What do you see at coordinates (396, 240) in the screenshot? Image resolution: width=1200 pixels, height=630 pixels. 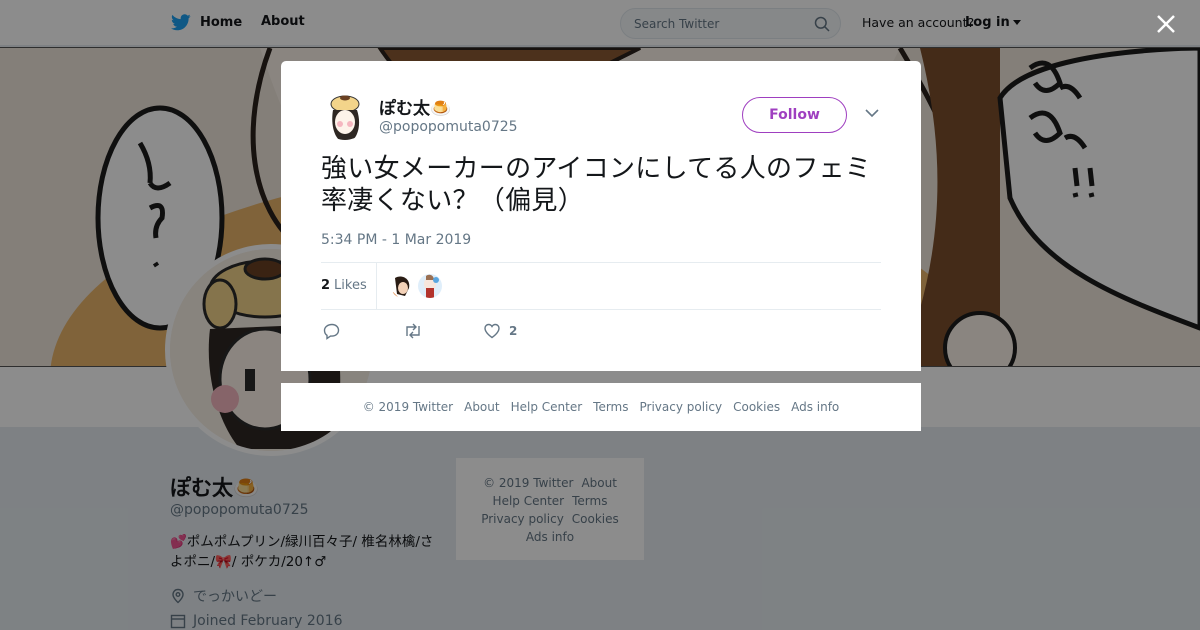 I see `tweet-timestamp: 5:34 PM - 1 Mar 2019` at bounding box center [396, 240].